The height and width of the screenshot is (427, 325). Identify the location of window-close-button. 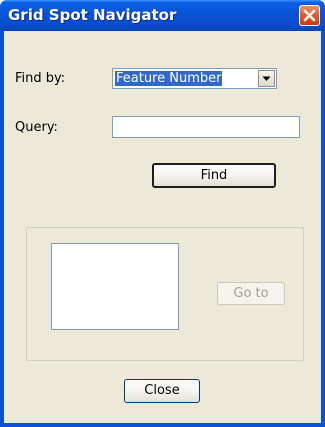
(309, 15).